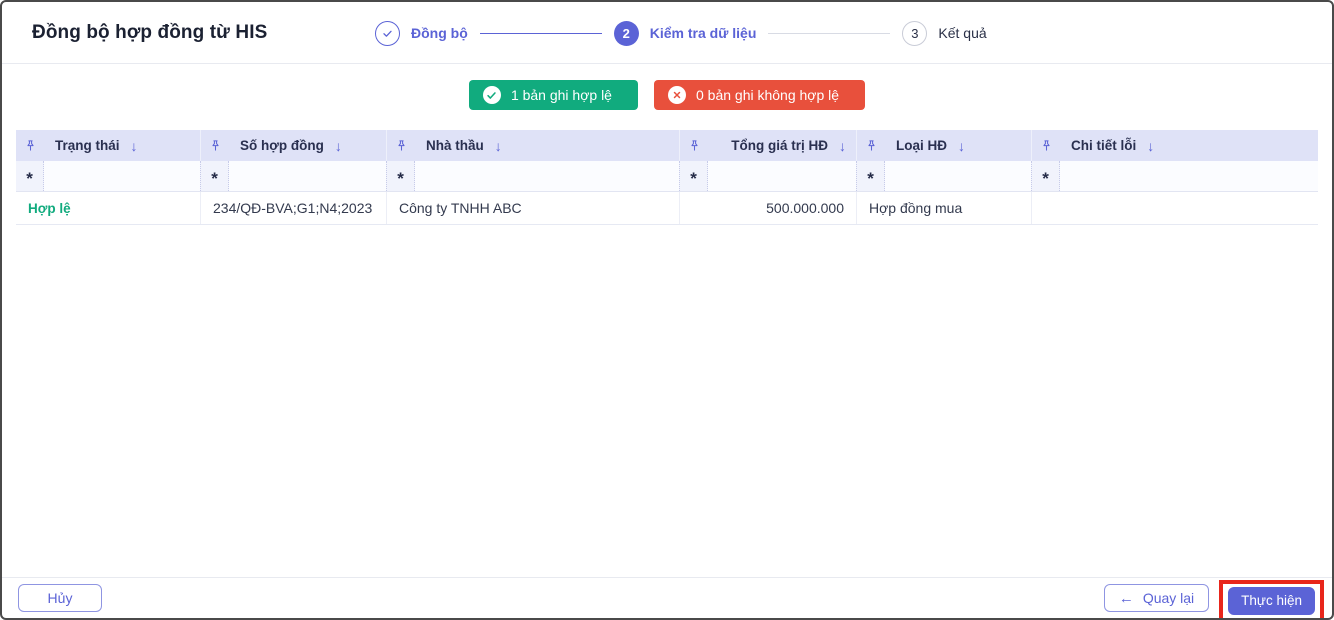 This screenshot has width=1334, height=620. Describe the element at coordinates (307, 176) in the screenshot. I see `filter-input-contract-number` at that location.